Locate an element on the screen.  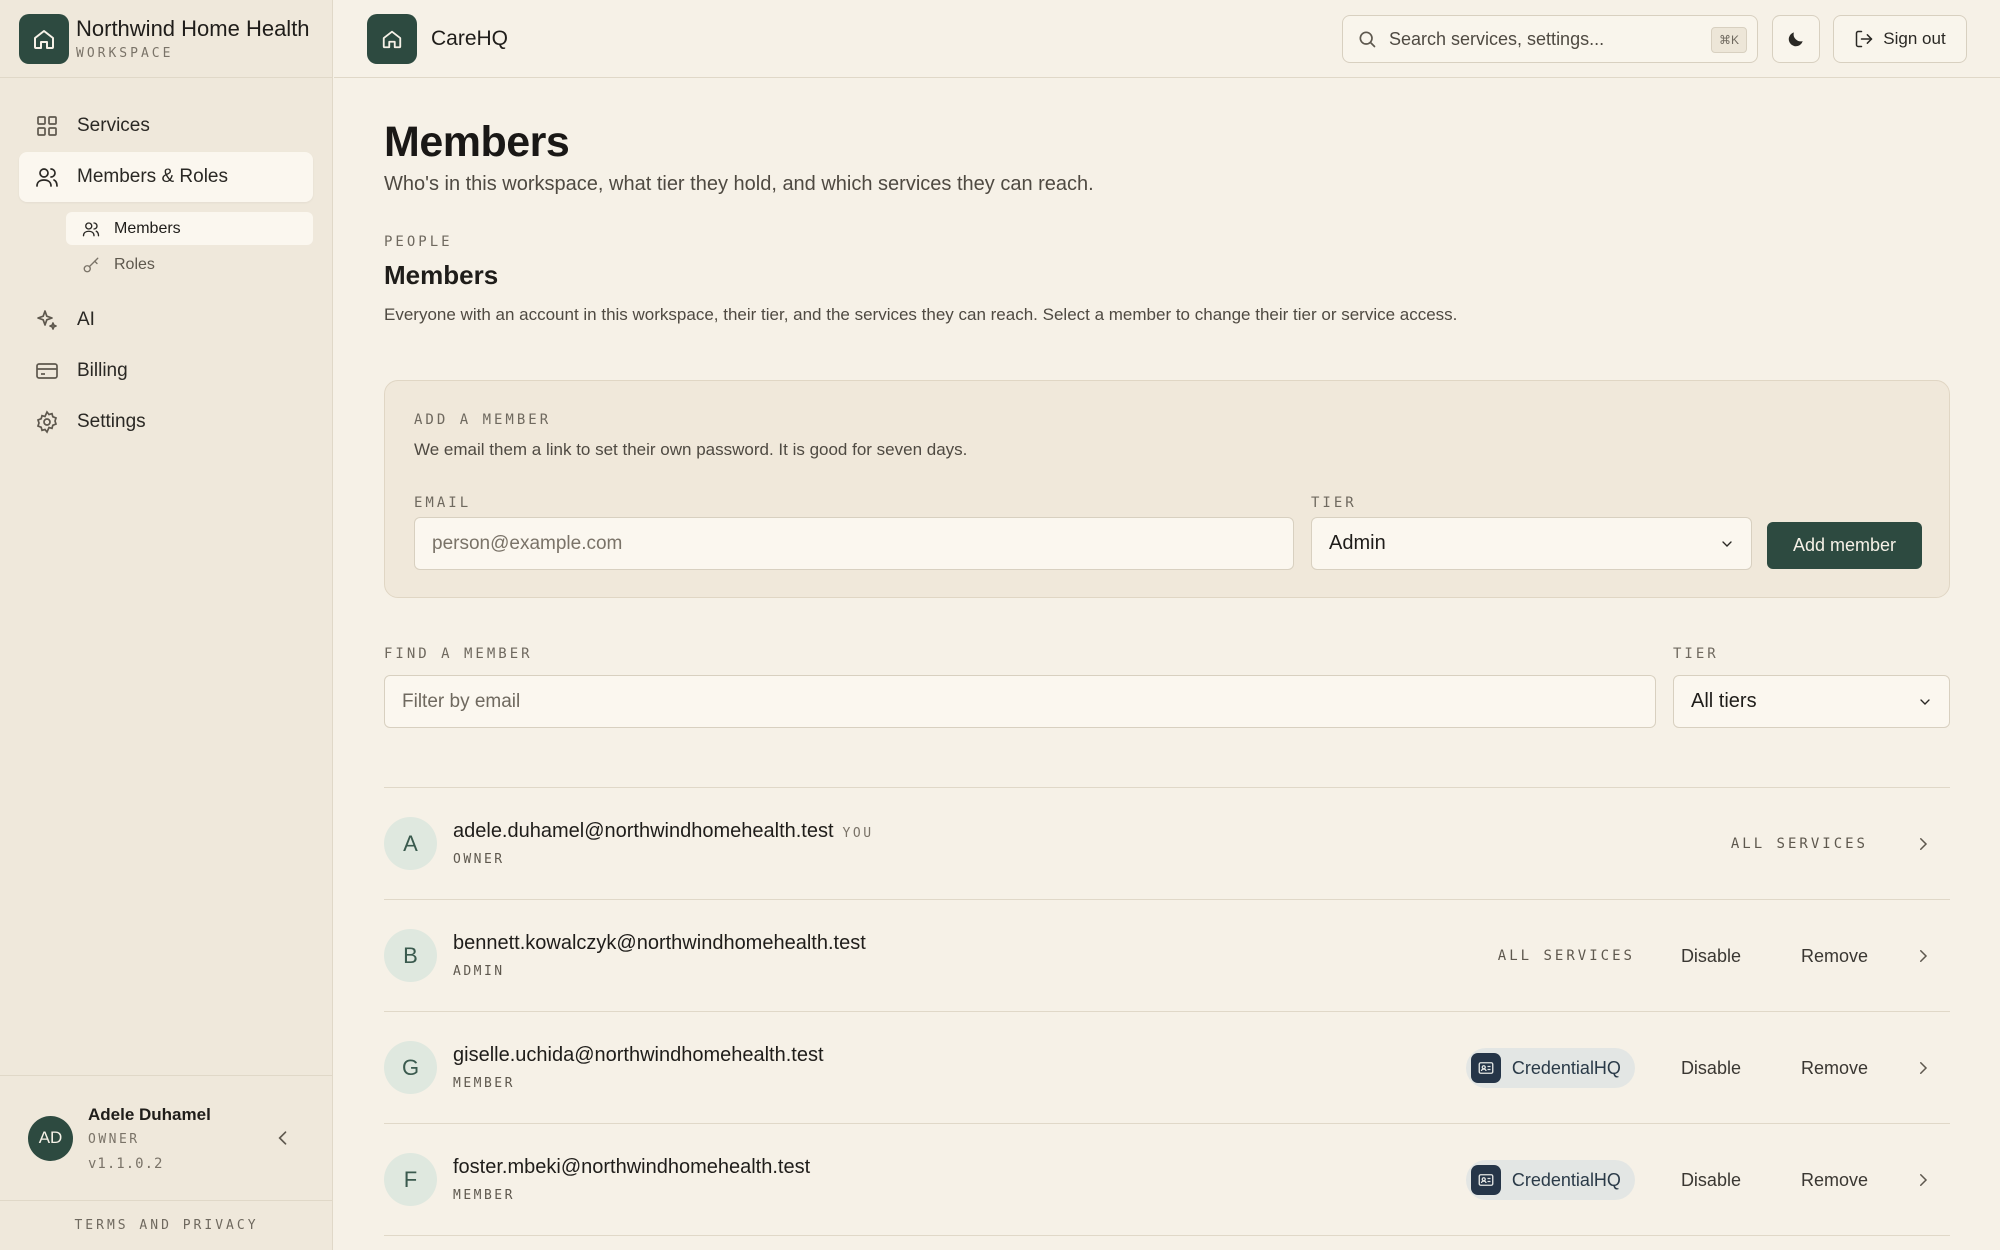
gear-icon is located at coordinates (47, 422).